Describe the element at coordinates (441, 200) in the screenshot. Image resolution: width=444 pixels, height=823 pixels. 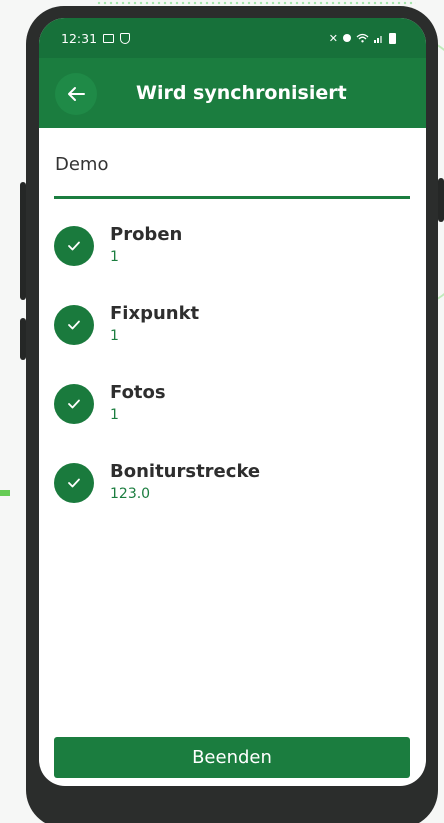
I see `power-button` at that location.